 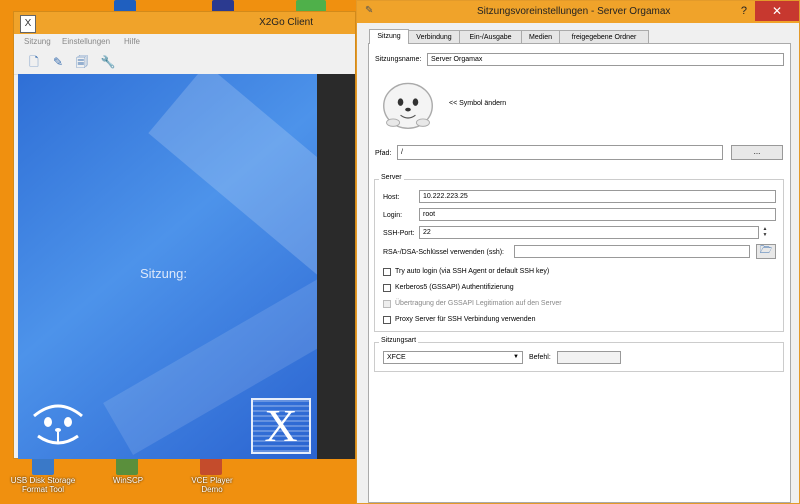 I want to click on proxy-checkbox, so click(x=387, y=320).